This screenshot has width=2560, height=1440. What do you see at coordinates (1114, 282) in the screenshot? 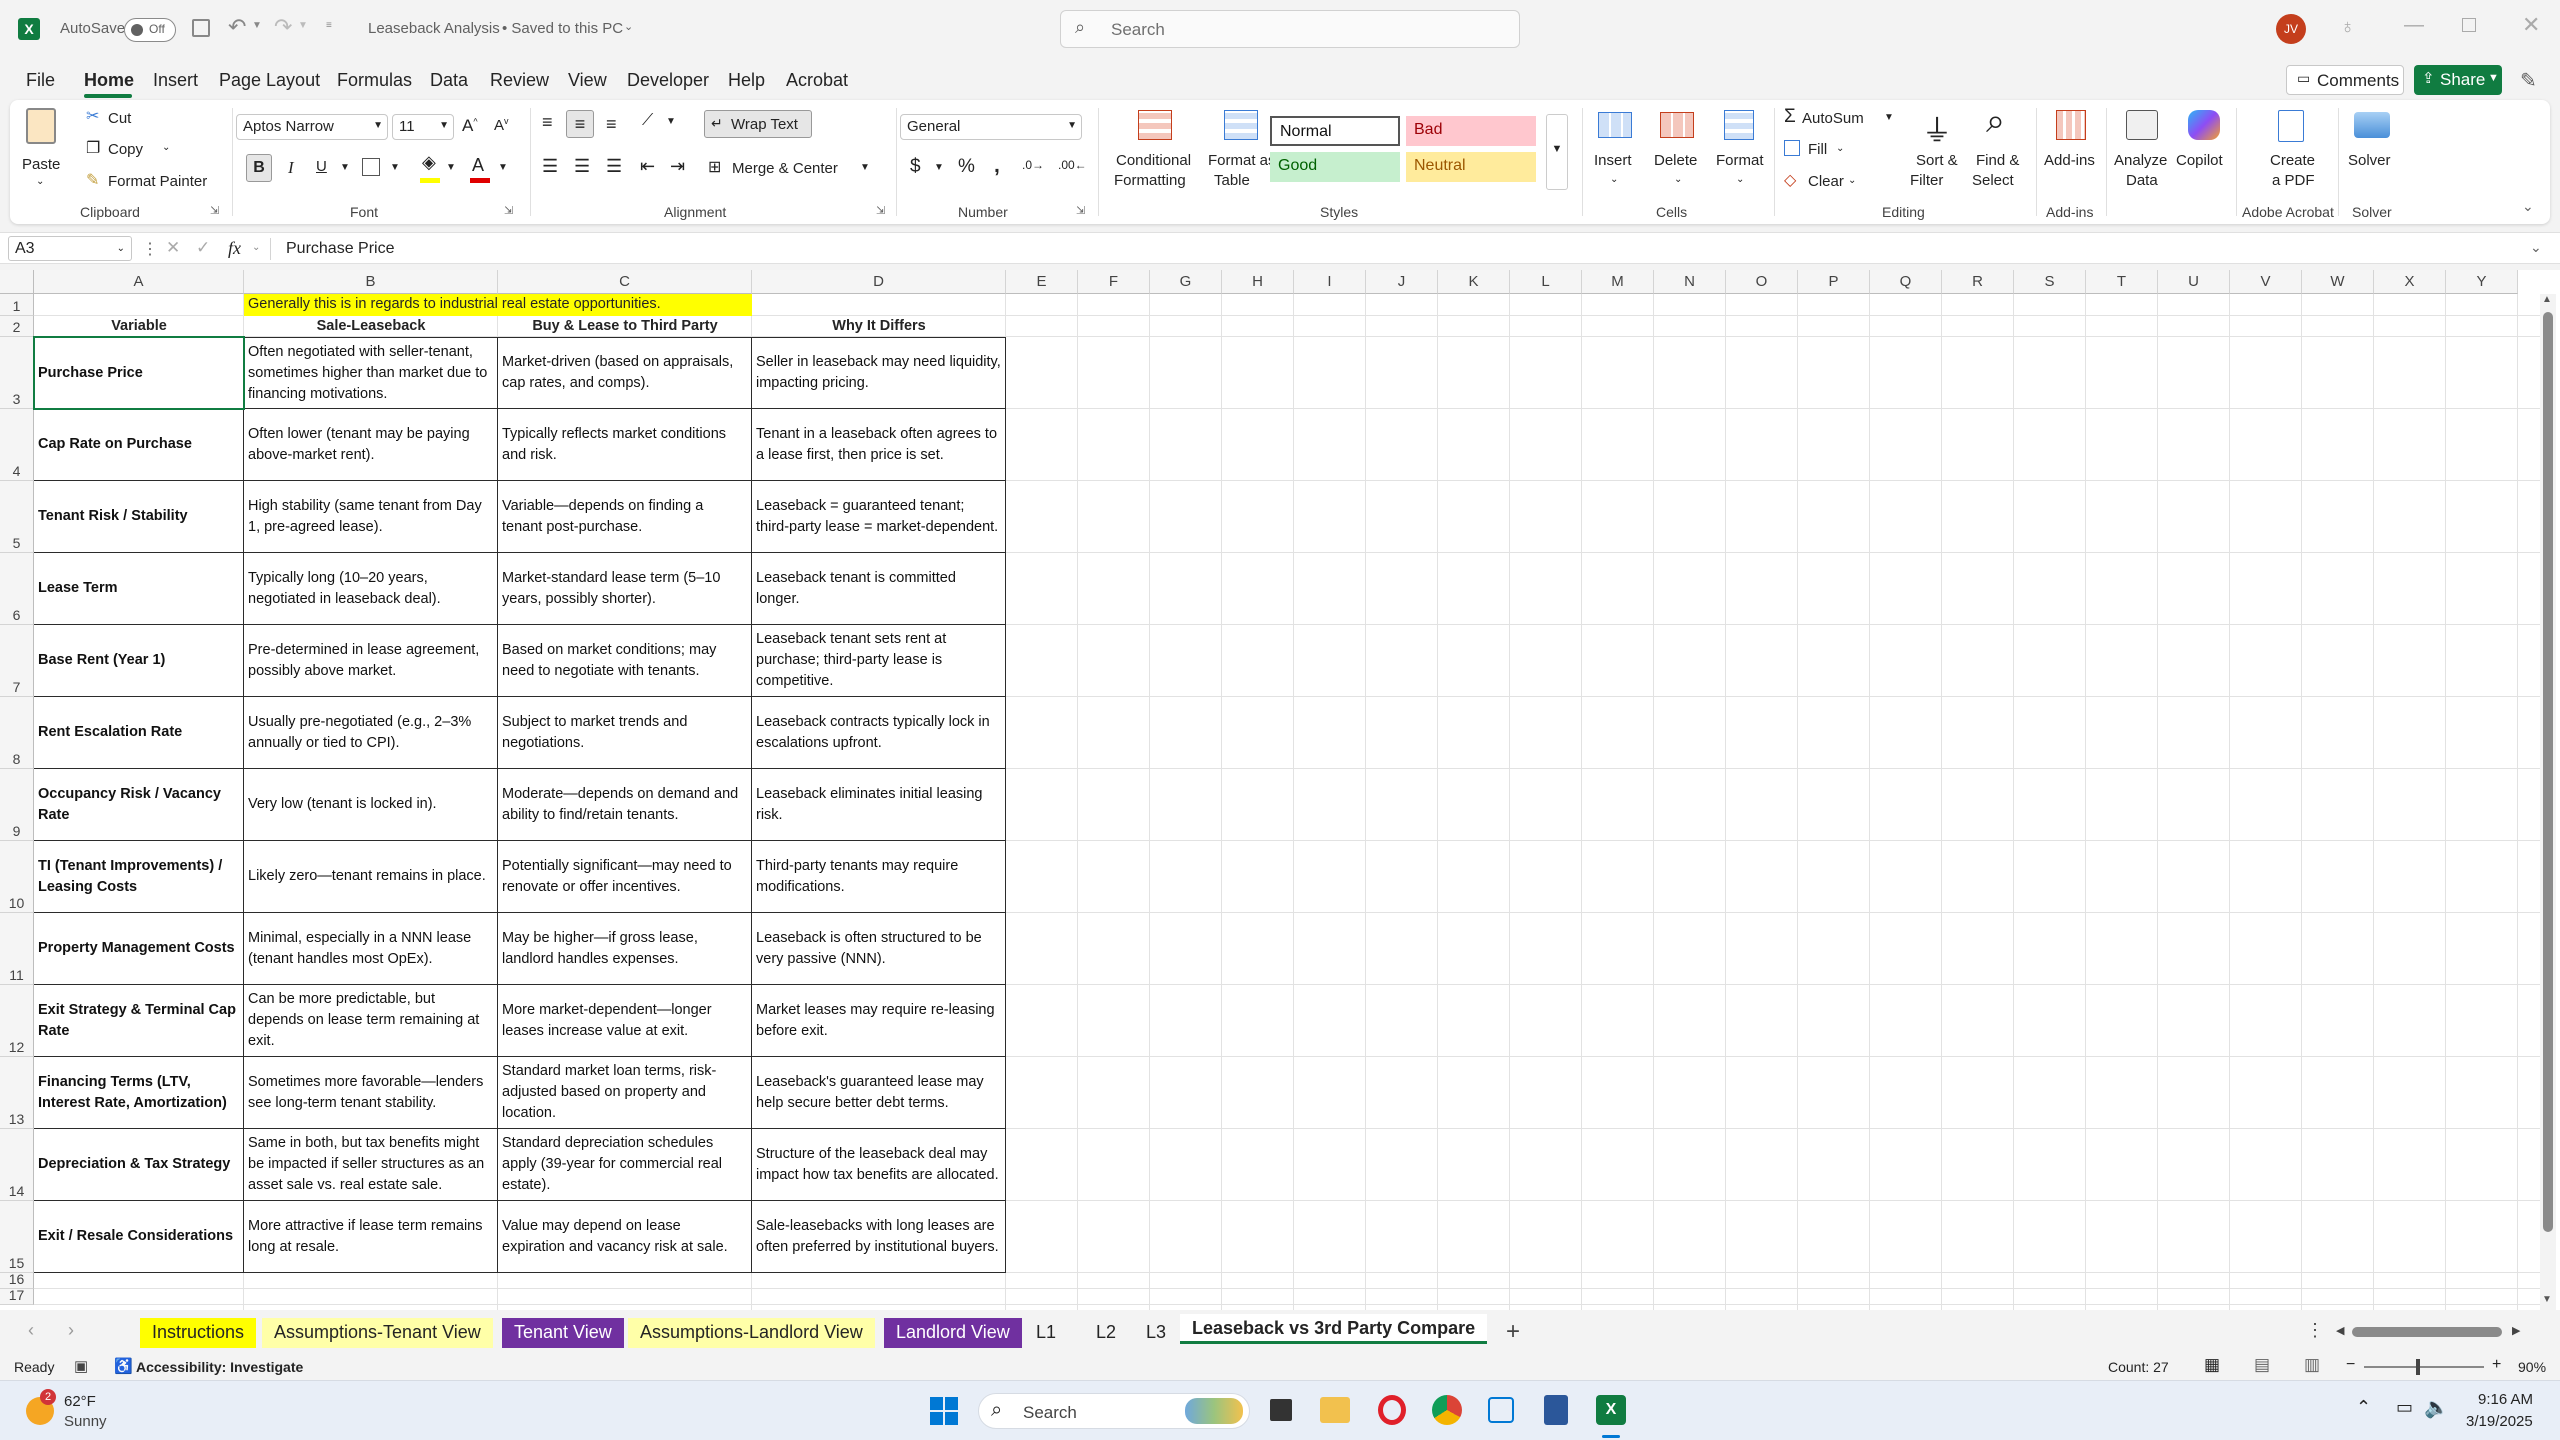
I see `column-header: F` at bounding box center [1114, 282].